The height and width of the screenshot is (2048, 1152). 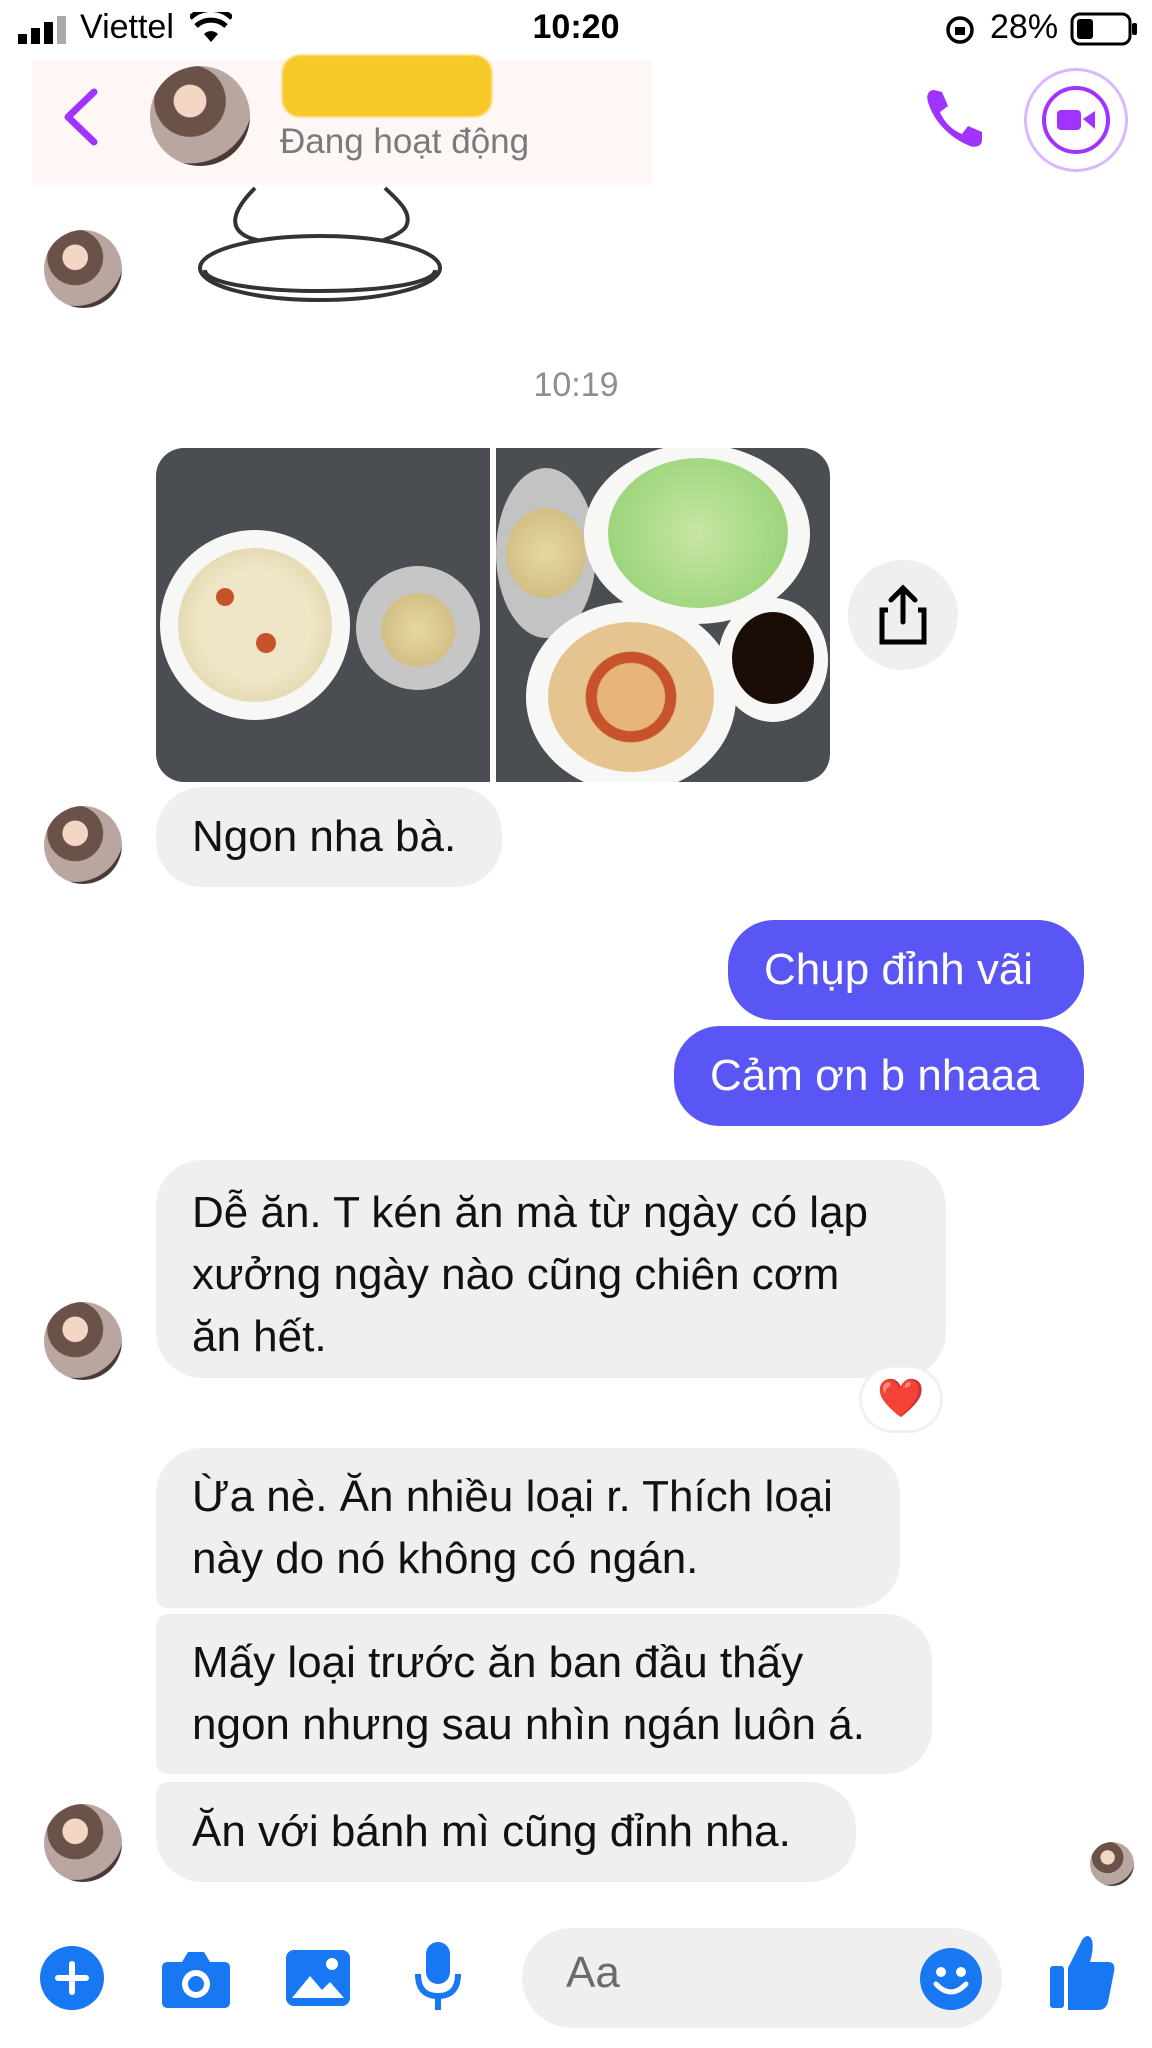 What do you see at coordinates (405, 141) in the screenshot?
I see `active-status: Đang hoạt động` at bounding box center [405, 141].